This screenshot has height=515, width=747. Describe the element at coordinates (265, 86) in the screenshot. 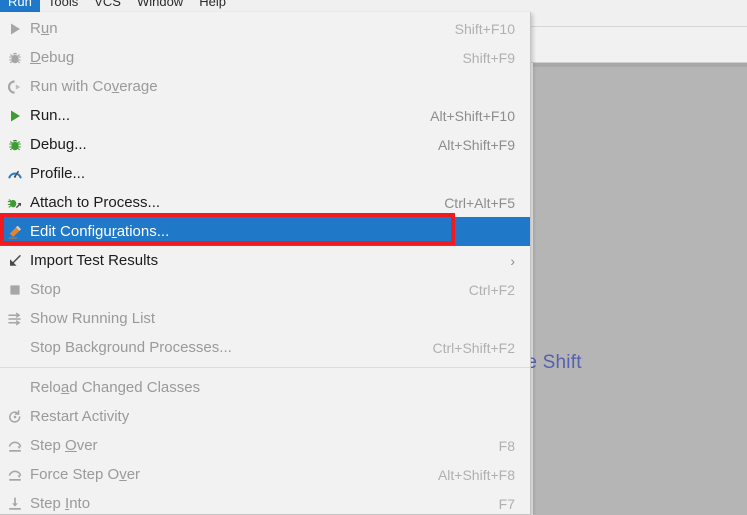

I see `menu-item-run-with-coverage: Run with Coverage` at that location.